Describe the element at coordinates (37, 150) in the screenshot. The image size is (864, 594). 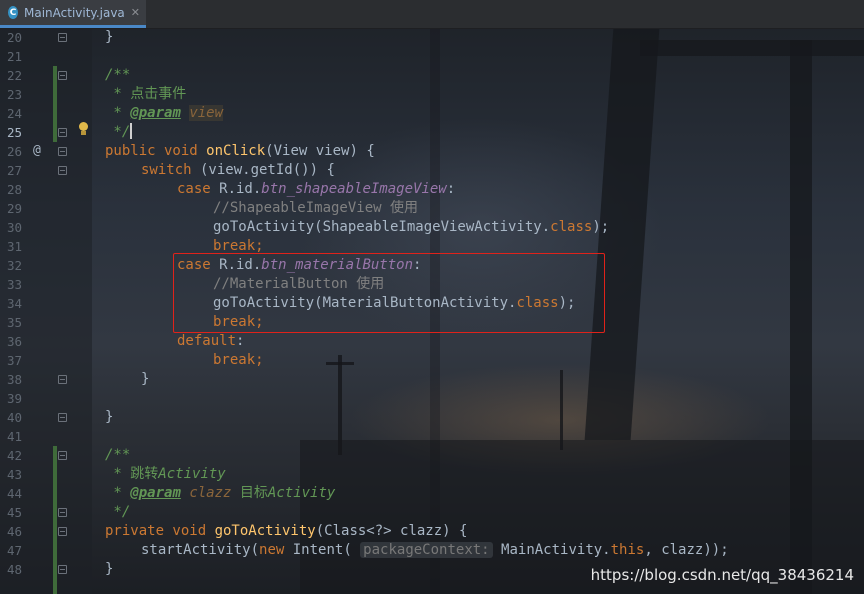
I see `override-marker-icon: @` at that location.